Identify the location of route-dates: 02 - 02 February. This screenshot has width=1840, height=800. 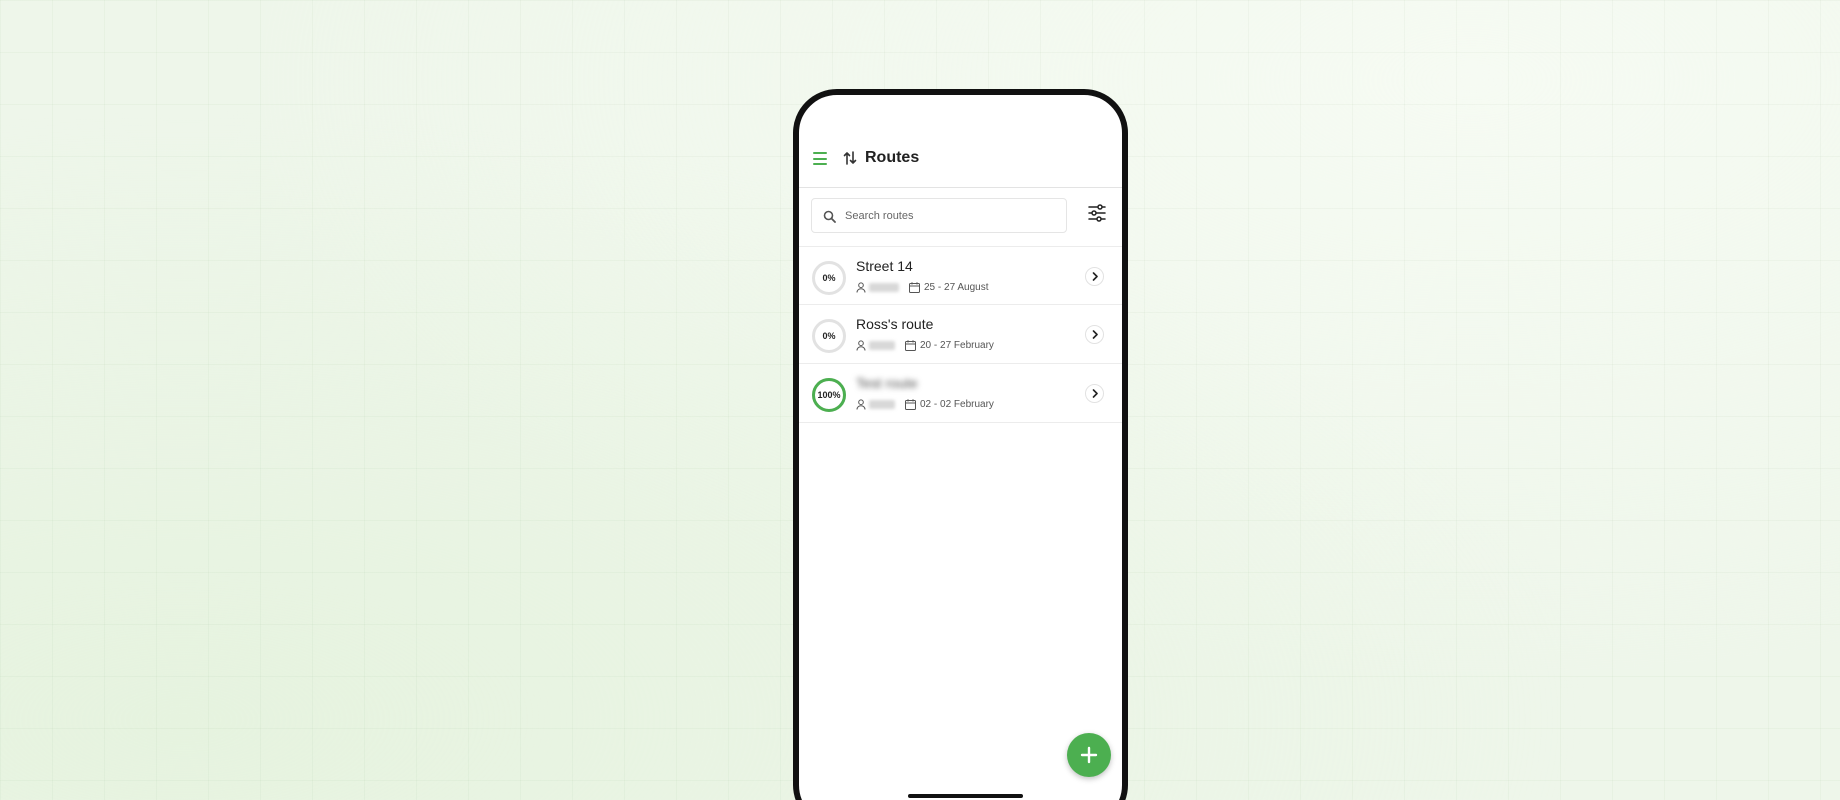
(957, 404).